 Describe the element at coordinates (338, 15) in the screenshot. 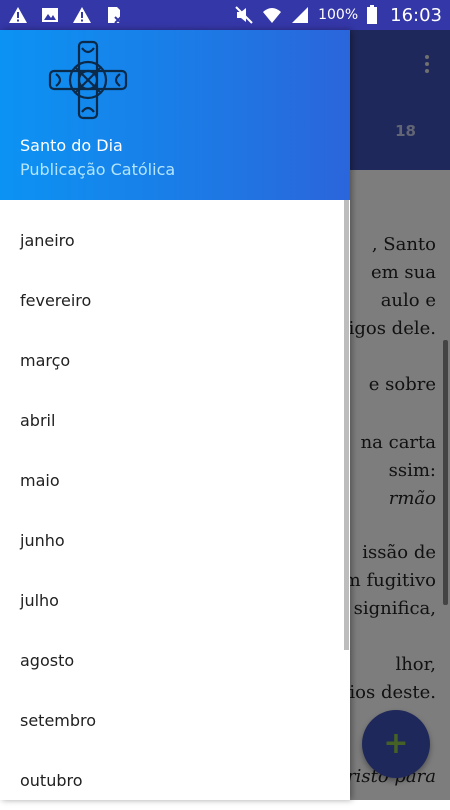

I see `battery-percent: 100%` at that location.